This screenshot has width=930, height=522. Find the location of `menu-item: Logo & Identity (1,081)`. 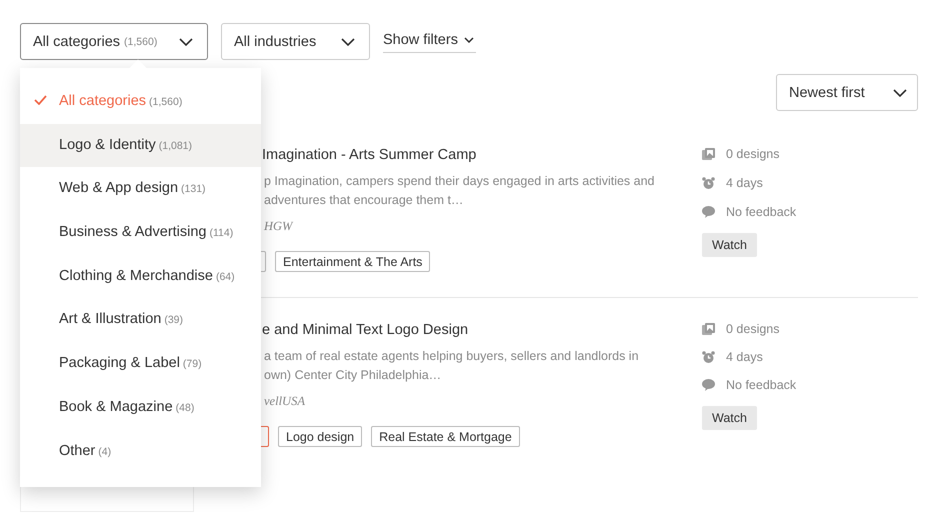

menu-item: Logo & Identity (1,081) is located at coordinates (140, 146).